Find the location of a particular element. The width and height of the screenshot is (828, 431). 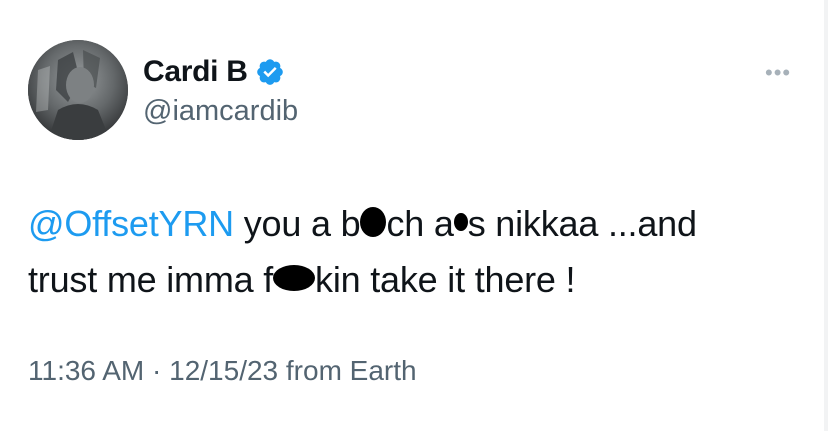

avatar-image-icon is located at coordinates (78, 90).